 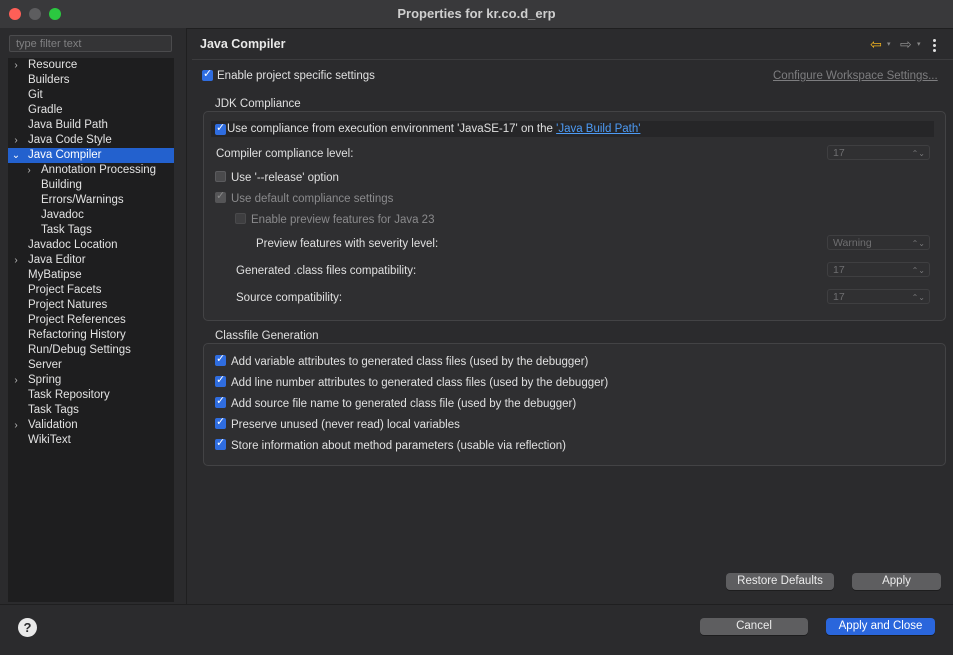 What do you see at coordinates (572, 59) in the screenshot?
I see `header-divider` at bounding box center [572, 59].